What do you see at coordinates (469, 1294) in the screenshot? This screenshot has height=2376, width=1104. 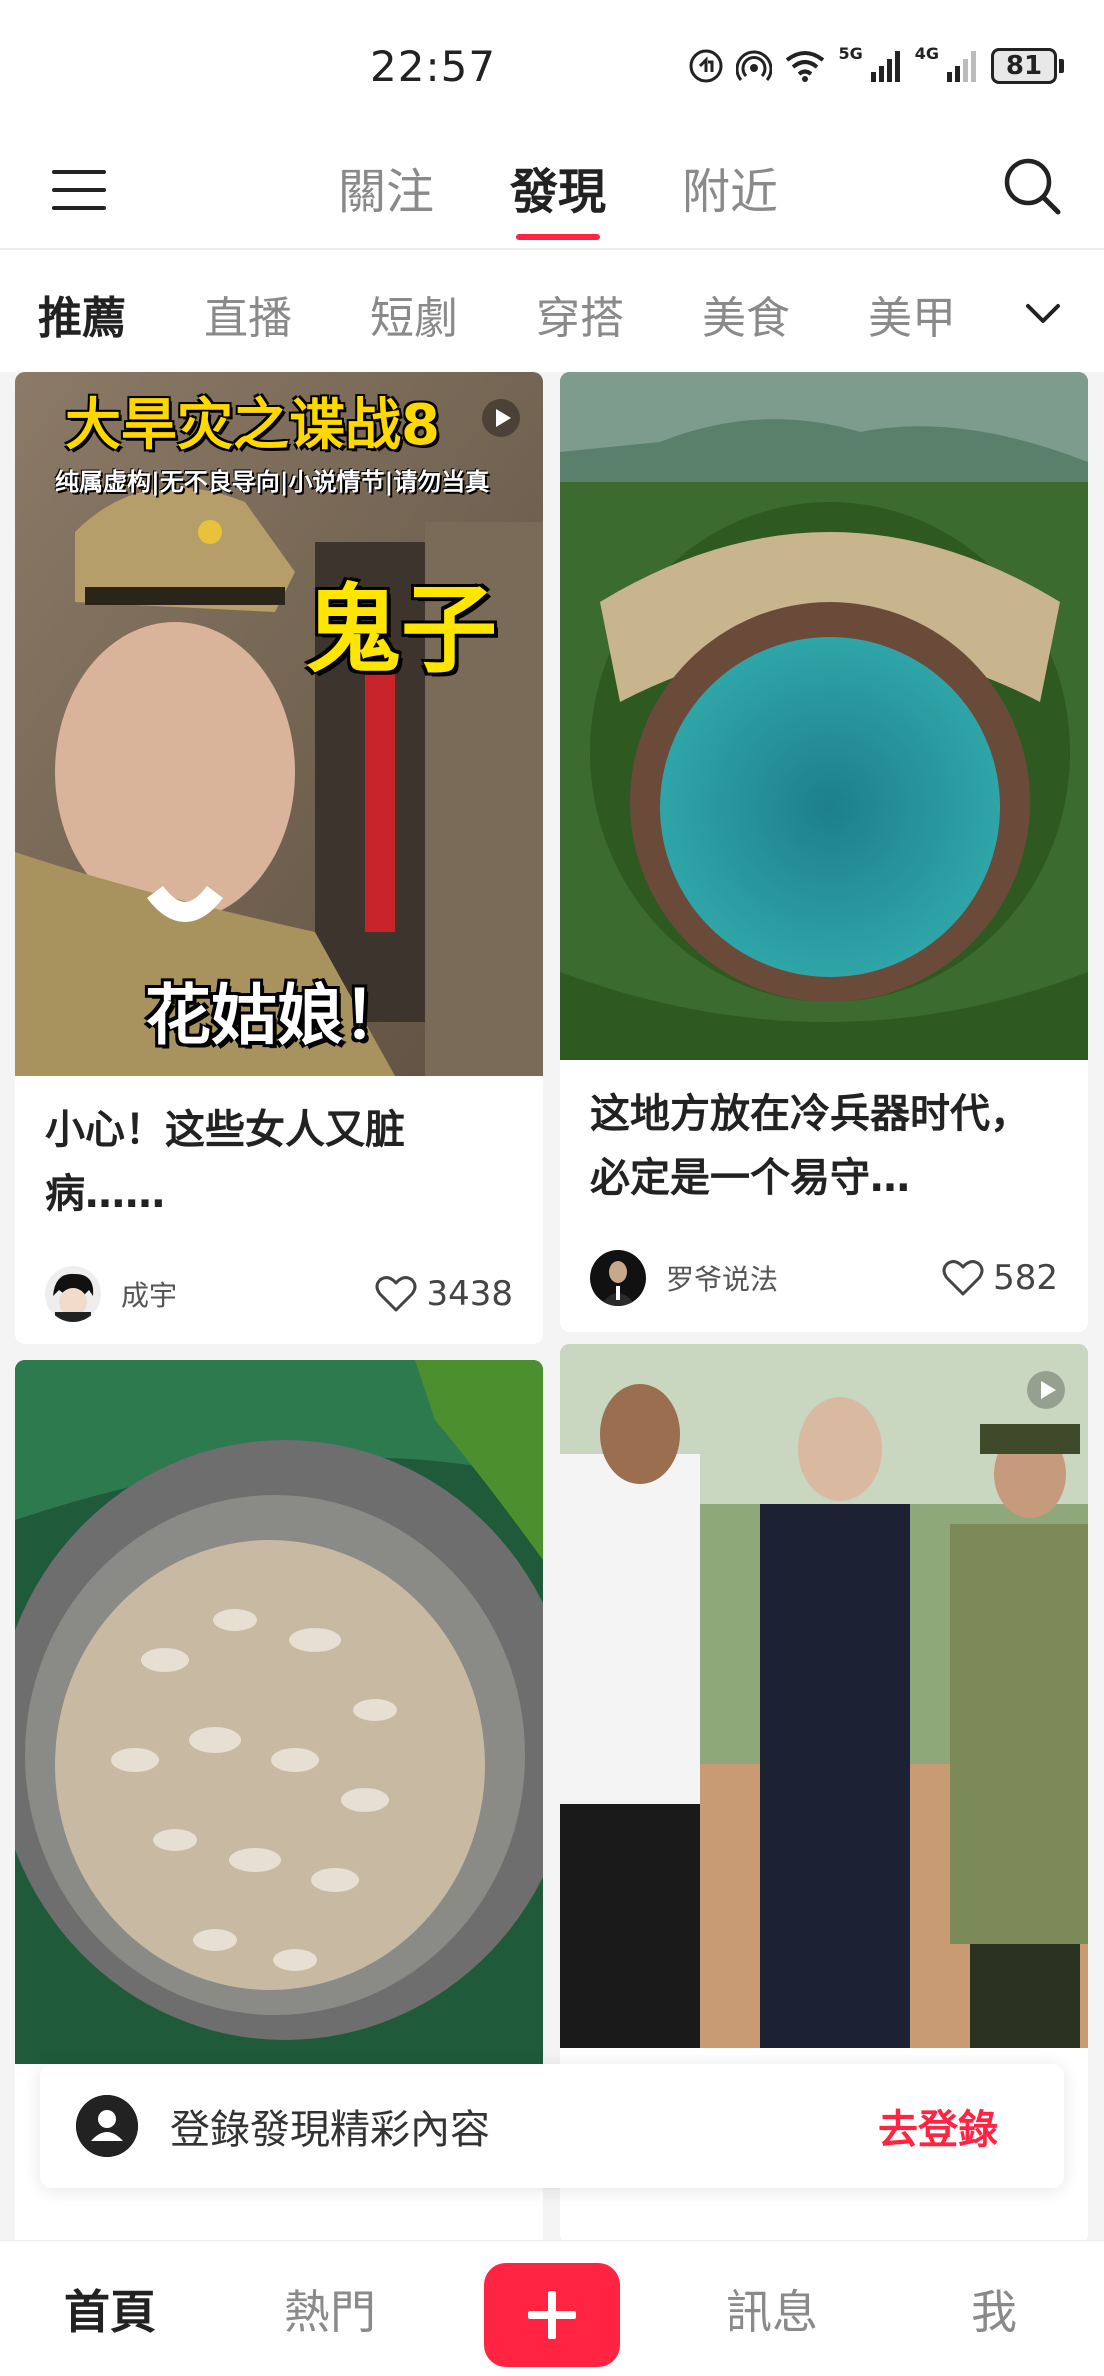 I see `like-count: 3438` at bounding box center [469, 1294].